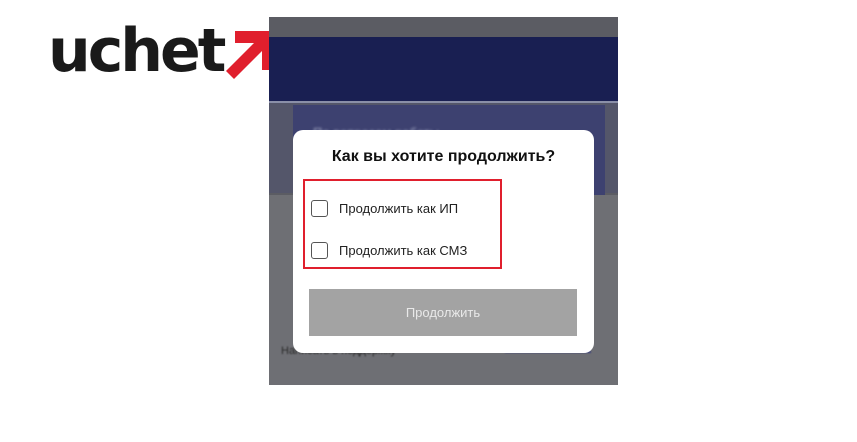 The height and width of the screenshot is (442, 857). I want to click on logo-text: uchet, so click(137, 51).